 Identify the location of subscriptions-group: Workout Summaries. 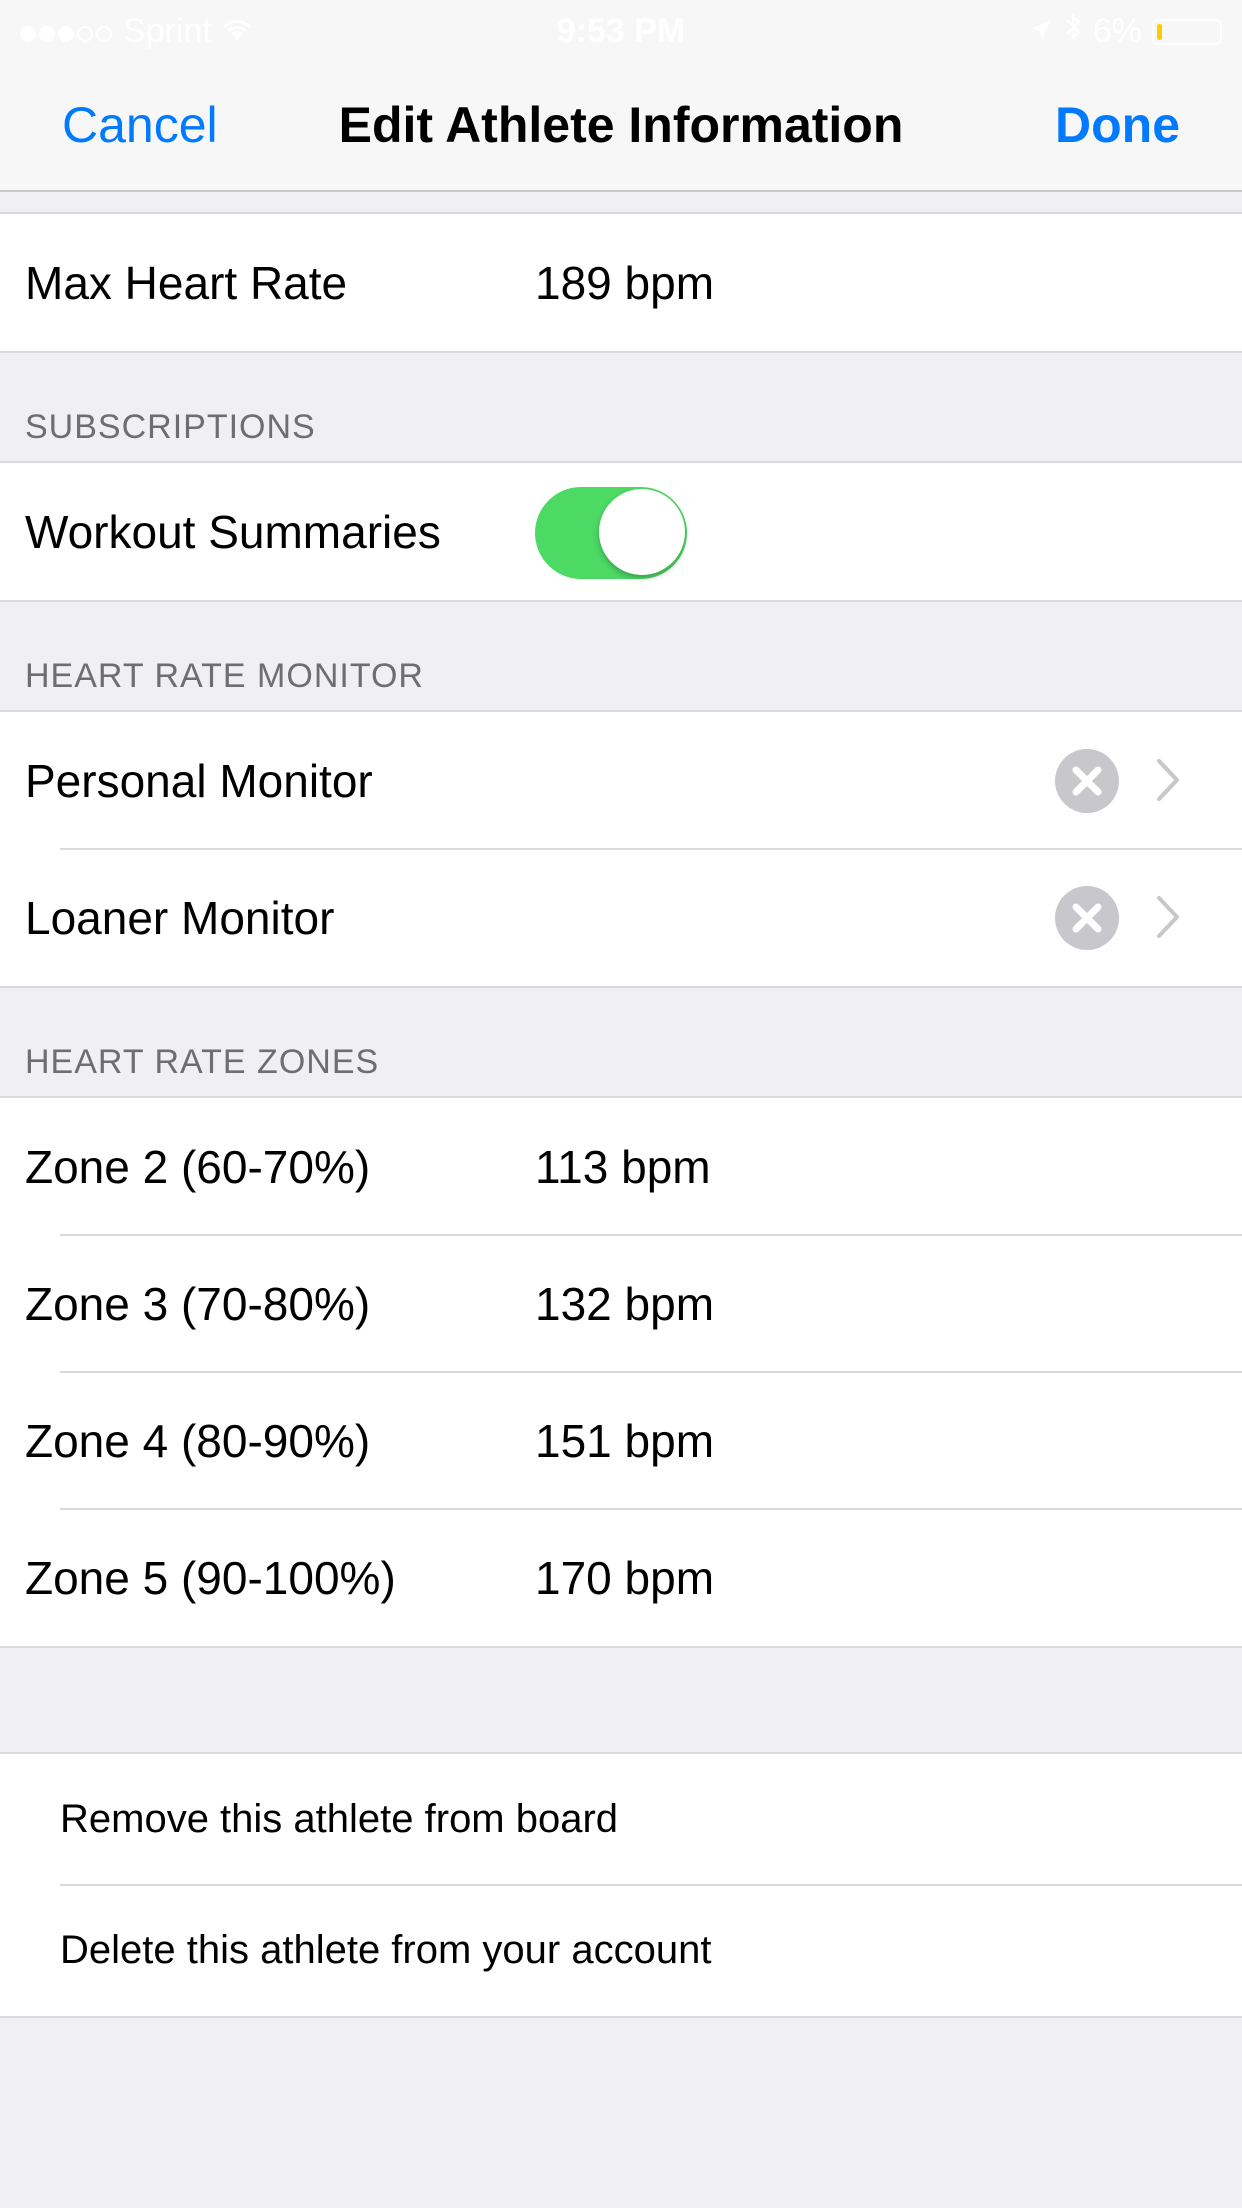
(621, 531).